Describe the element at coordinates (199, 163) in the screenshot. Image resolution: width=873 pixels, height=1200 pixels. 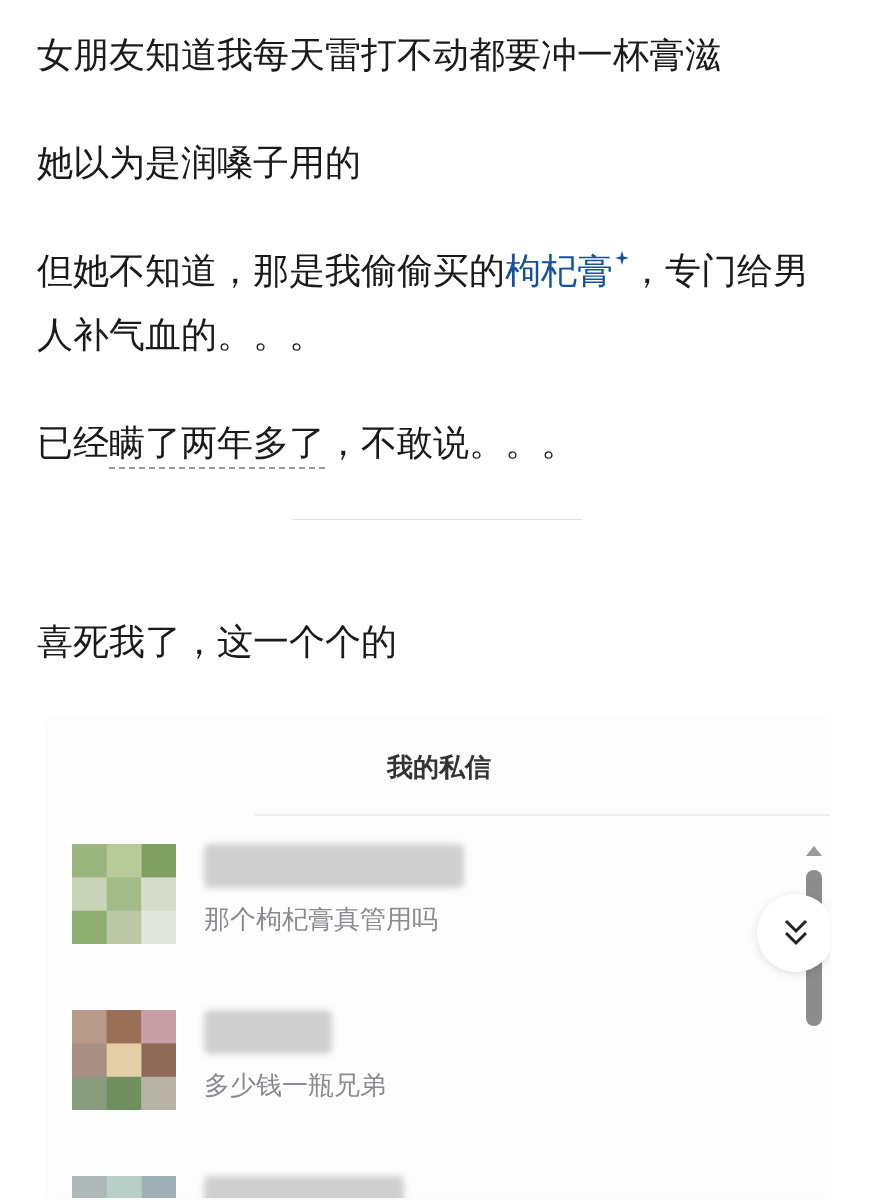
I see `paragraph: 她以为是润嗓子用的` at that location.